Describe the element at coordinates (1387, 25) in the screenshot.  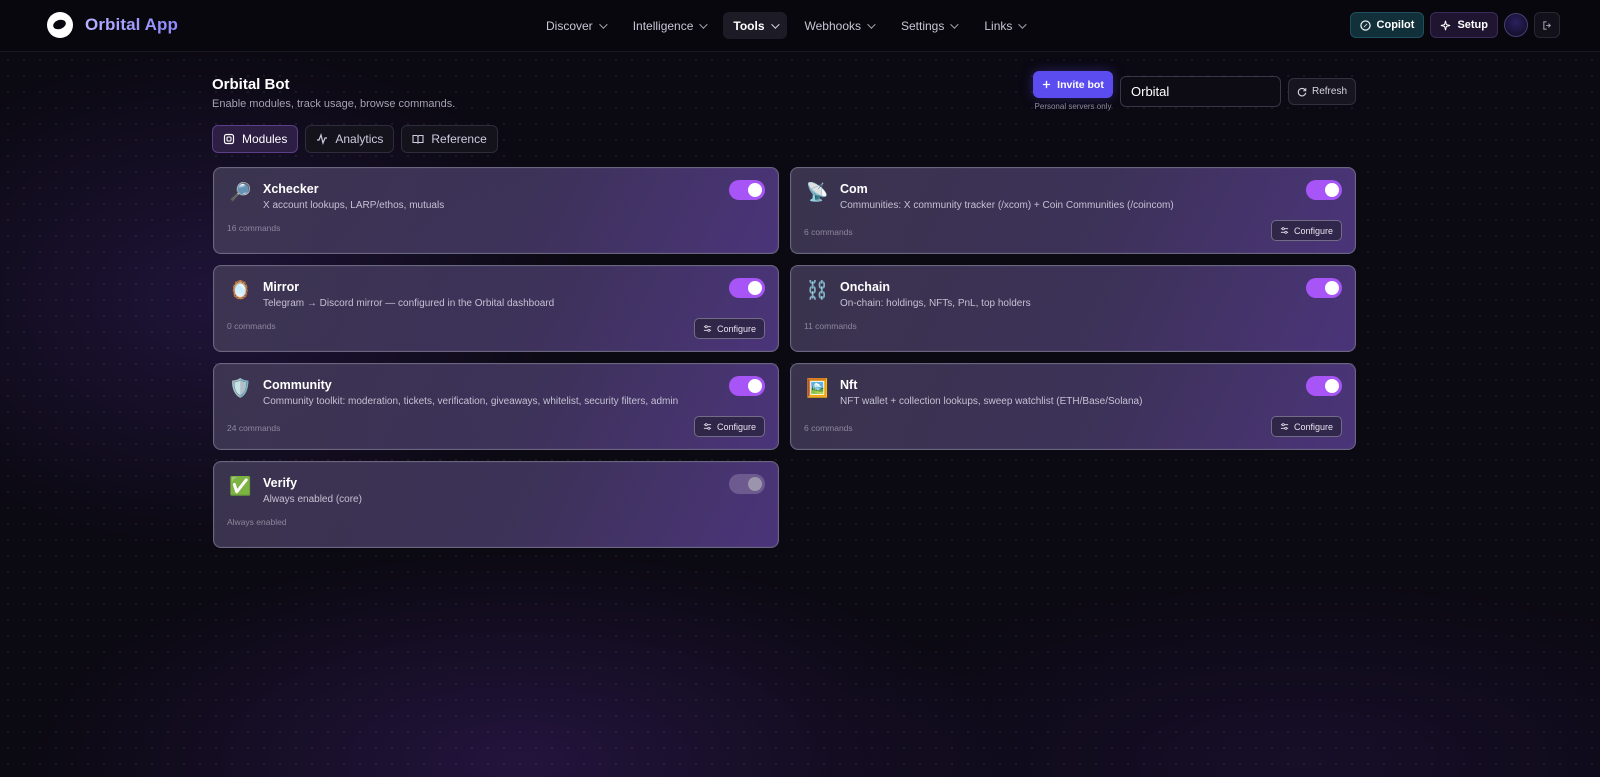
I see `copilot-button: Copilot` at that location.